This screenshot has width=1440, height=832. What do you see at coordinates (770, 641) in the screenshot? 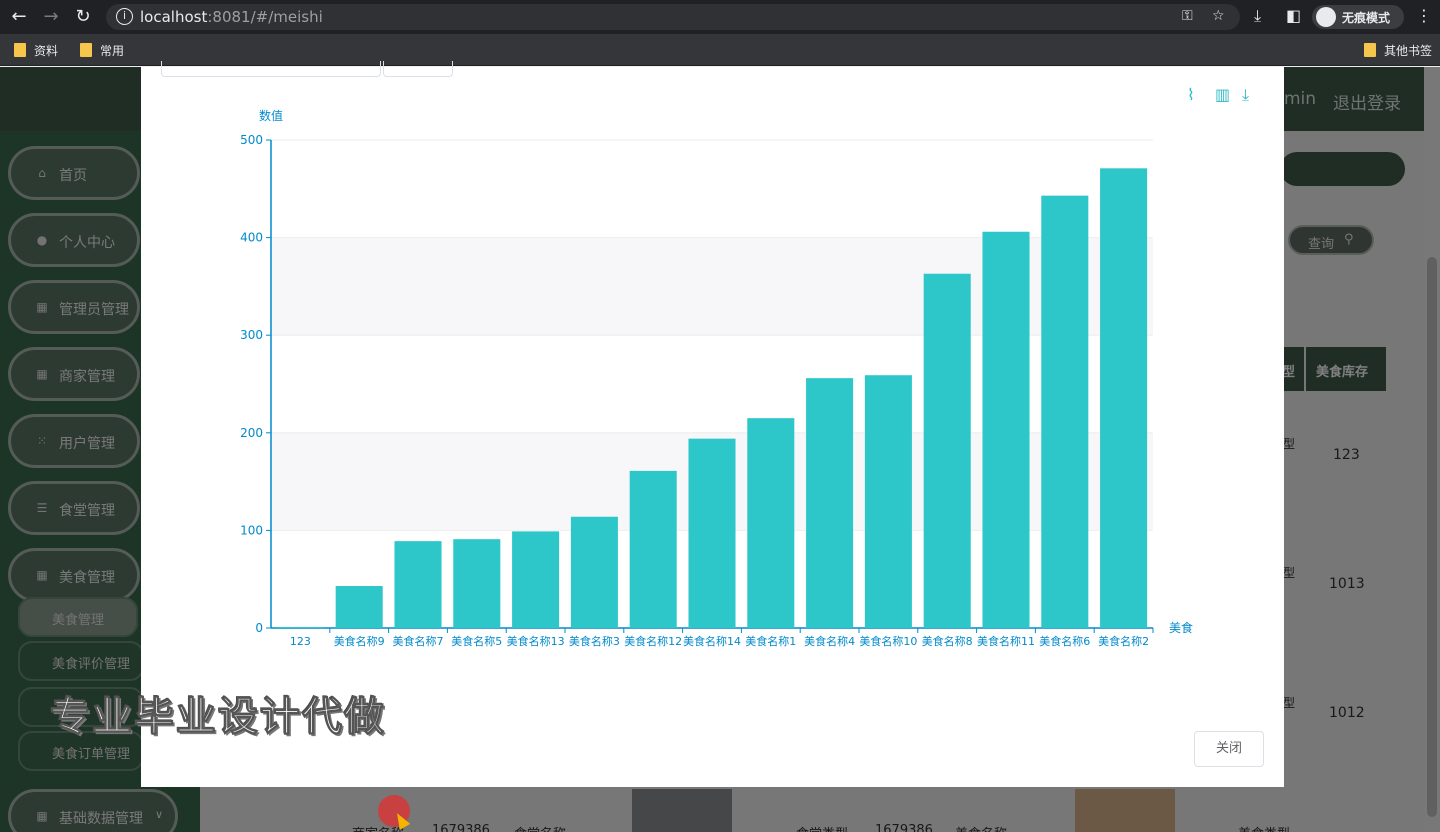
I see `x-tick-label: 美食名称1` at bounding box center [770, 641].